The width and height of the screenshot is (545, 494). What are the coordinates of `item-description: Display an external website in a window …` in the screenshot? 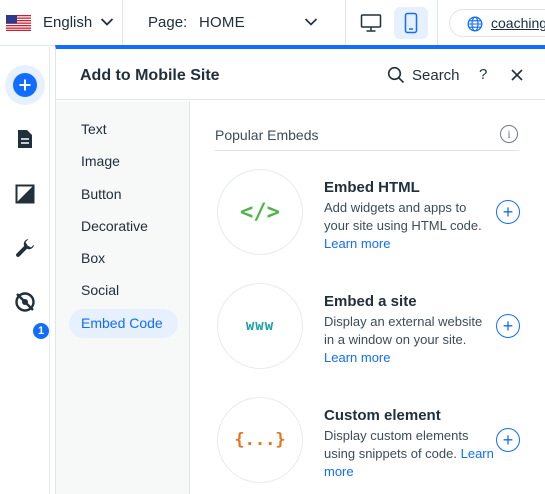 It's located at (403, 339).